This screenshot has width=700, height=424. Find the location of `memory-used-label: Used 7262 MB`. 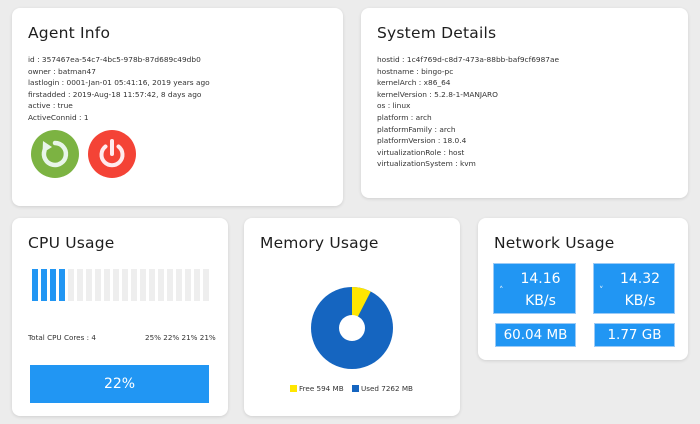

memory-used-label: Used 7262 MB is located at coordinates (387, 388).